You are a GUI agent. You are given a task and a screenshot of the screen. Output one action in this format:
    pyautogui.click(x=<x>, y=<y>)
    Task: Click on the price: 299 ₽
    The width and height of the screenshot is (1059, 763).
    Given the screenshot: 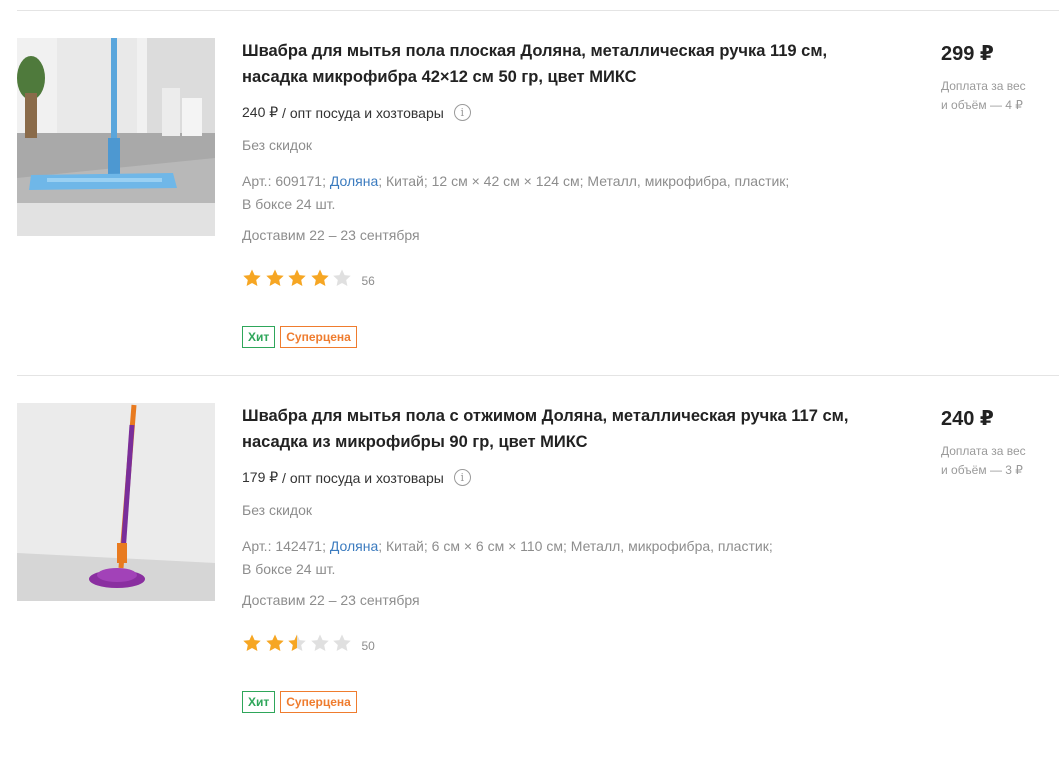 What is the action you would take?
    pyautogui.click(x=967, y=54)
    